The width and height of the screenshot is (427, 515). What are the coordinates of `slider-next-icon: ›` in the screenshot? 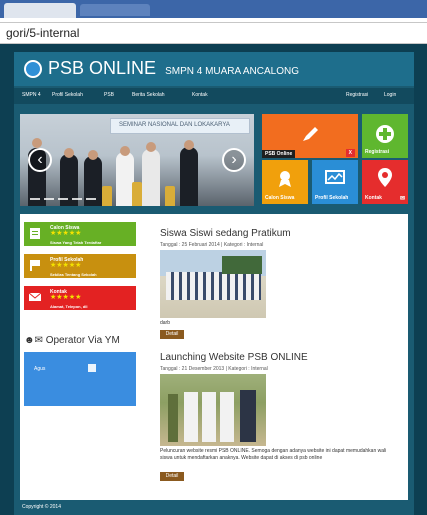 It's located at (234, 160).